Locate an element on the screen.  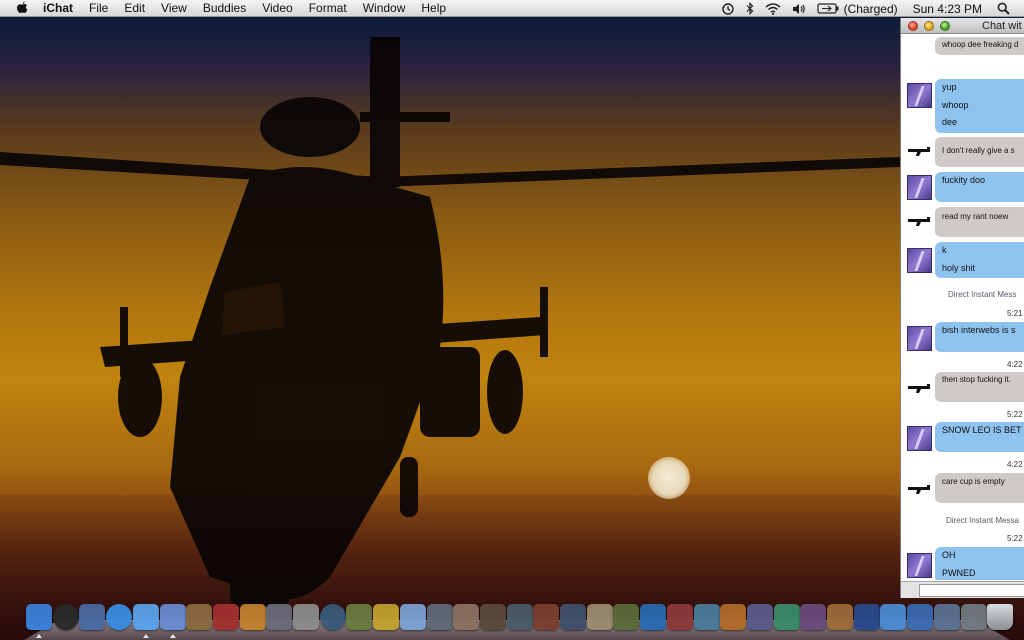
message-input is located at coordinates (971, 590).